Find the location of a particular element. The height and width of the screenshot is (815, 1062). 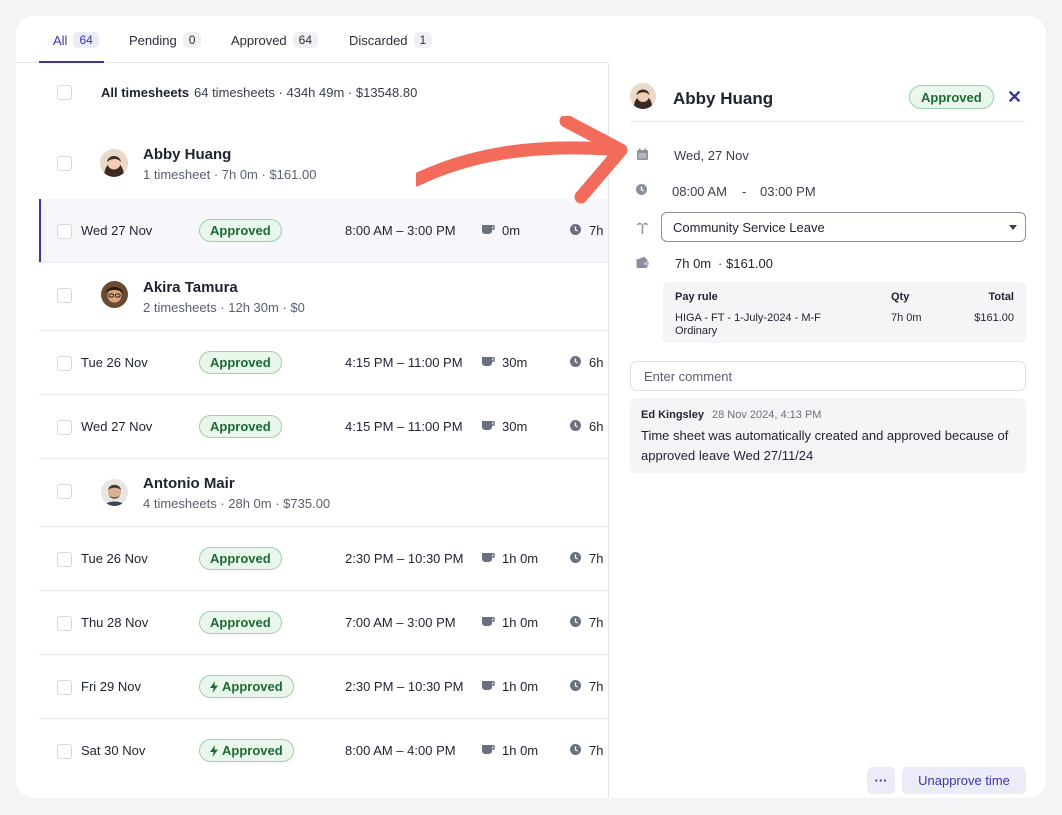

tab-all: All 64 is located at coordinates (76, 40).